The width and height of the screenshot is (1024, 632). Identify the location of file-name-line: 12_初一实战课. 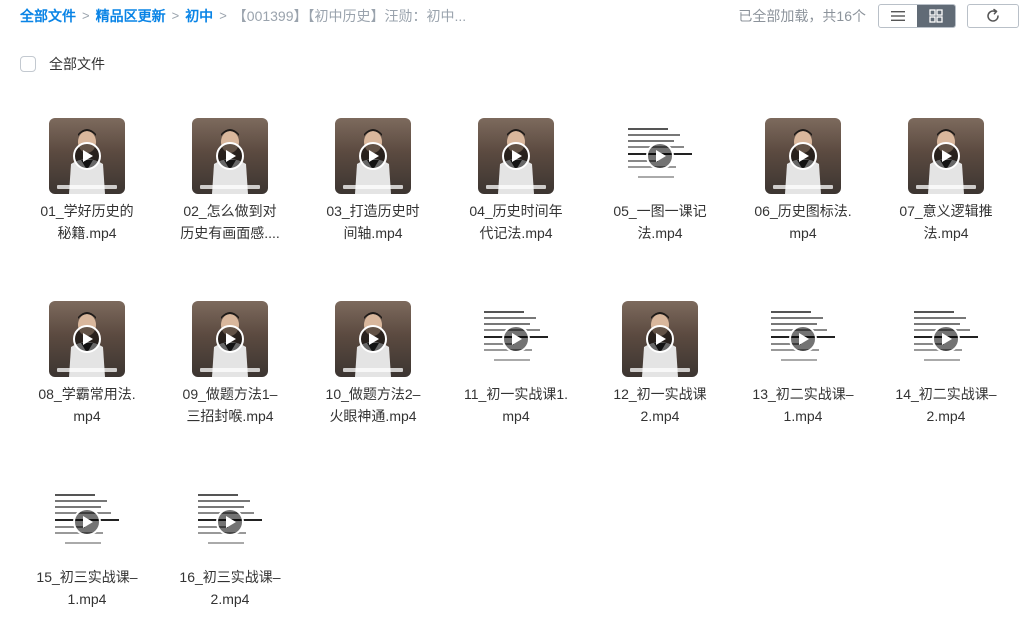
(660, 394).